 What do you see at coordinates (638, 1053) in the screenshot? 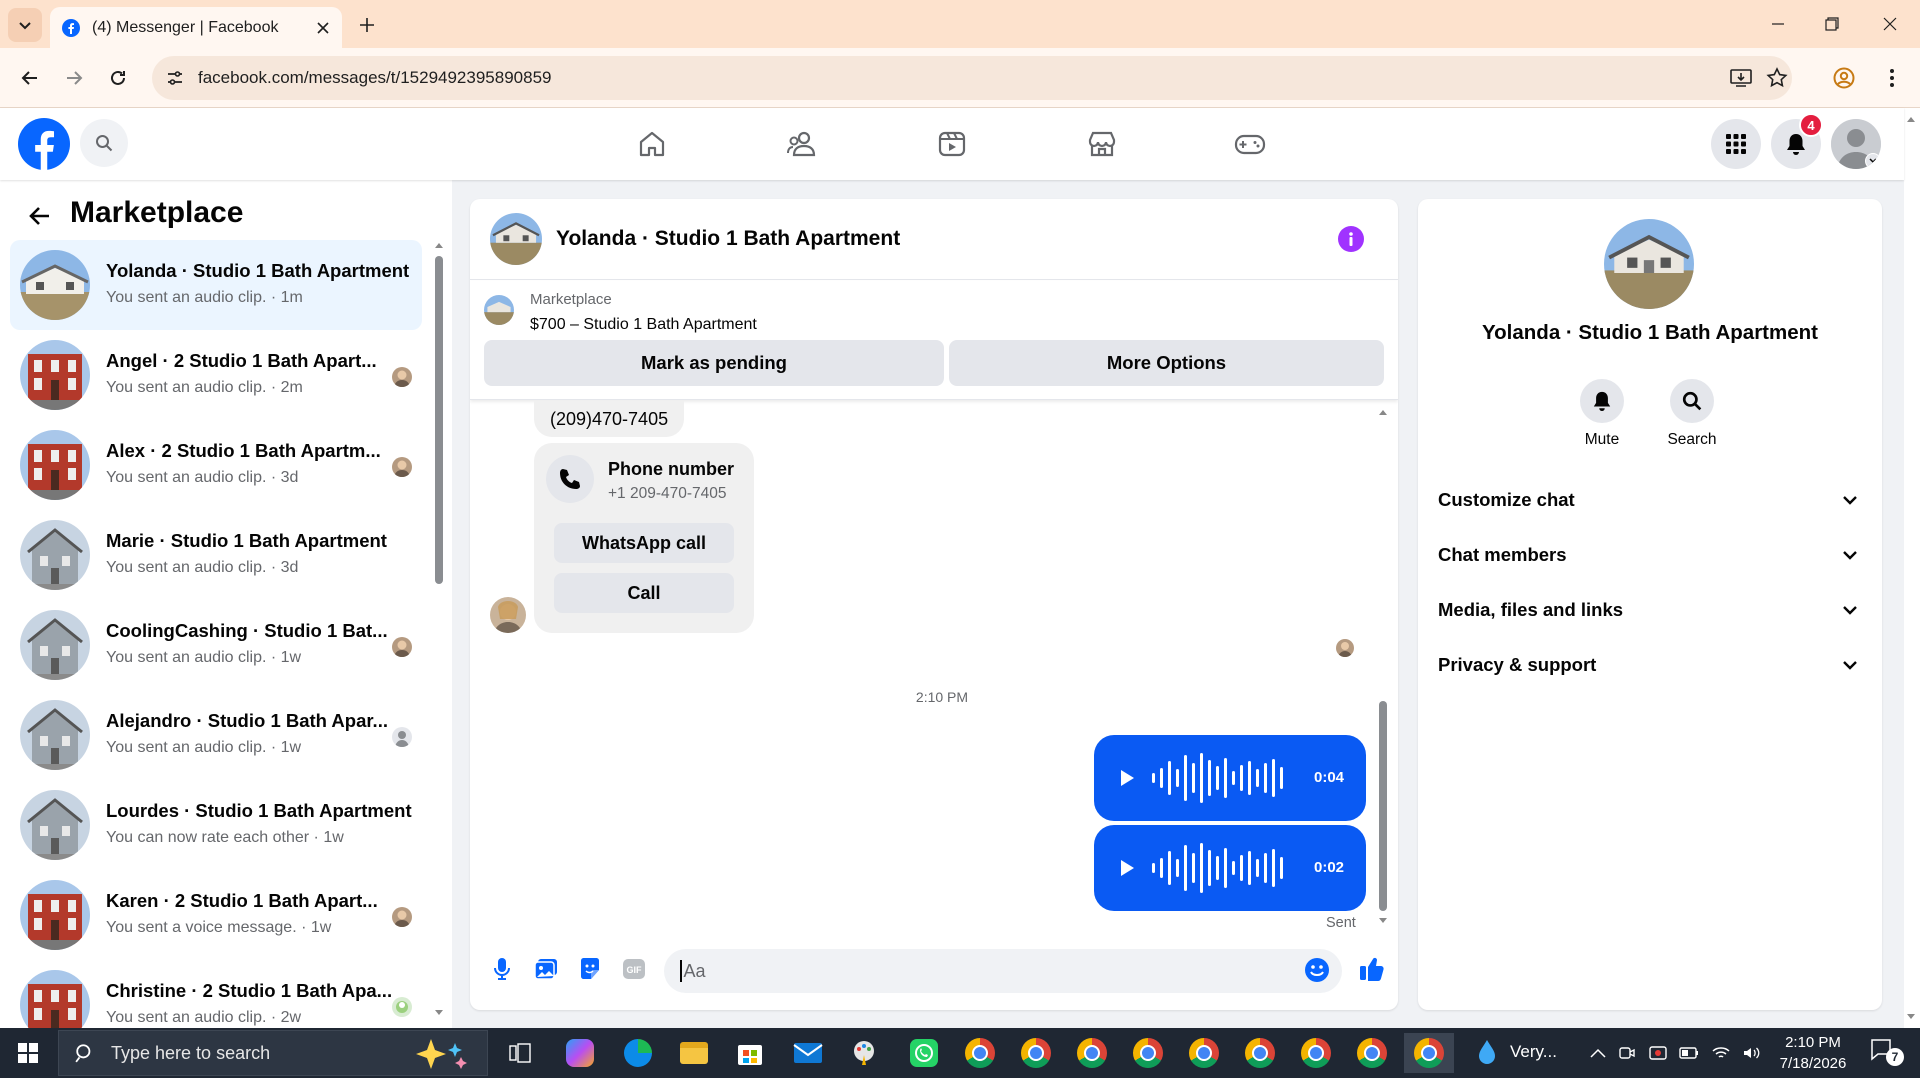
I see `edge-app` at bounding box center [638, 1053].